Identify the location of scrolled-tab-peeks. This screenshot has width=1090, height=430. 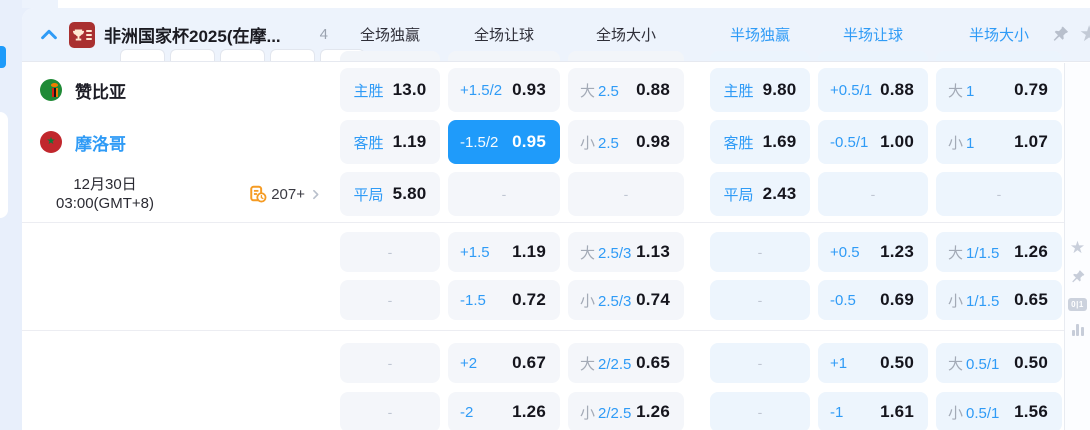
(242, 55).